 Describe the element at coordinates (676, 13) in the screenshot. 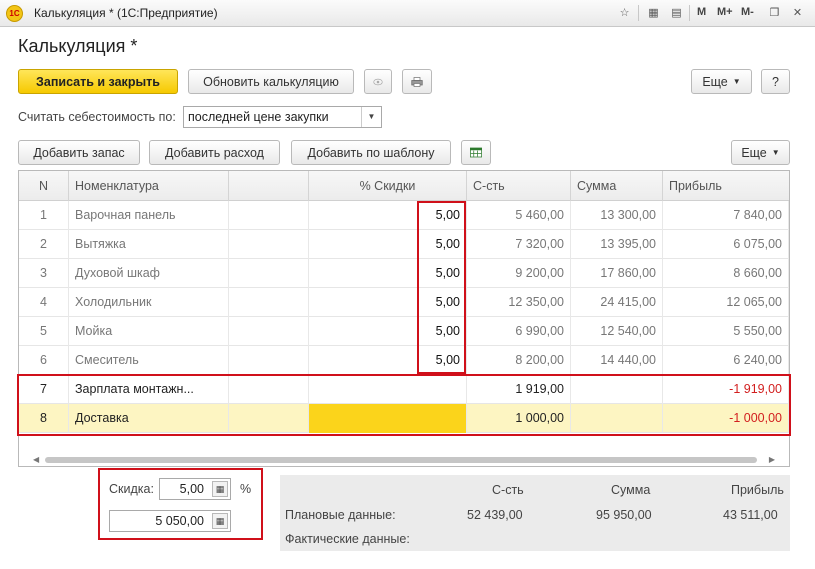

I see `calendar-icon: ▤` at that location.